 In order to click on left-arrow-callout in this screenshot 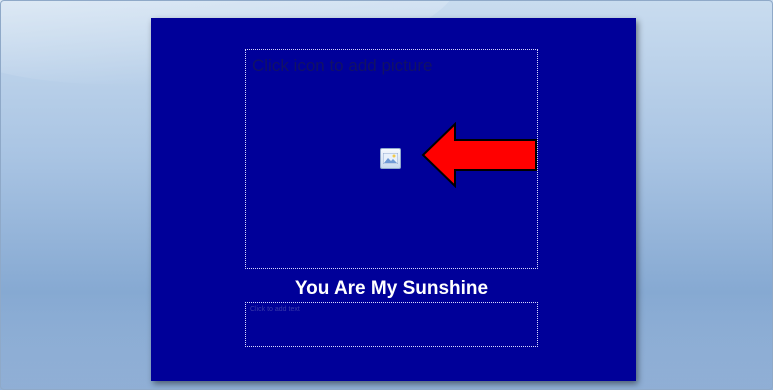, I will do `click(479, 155)`.